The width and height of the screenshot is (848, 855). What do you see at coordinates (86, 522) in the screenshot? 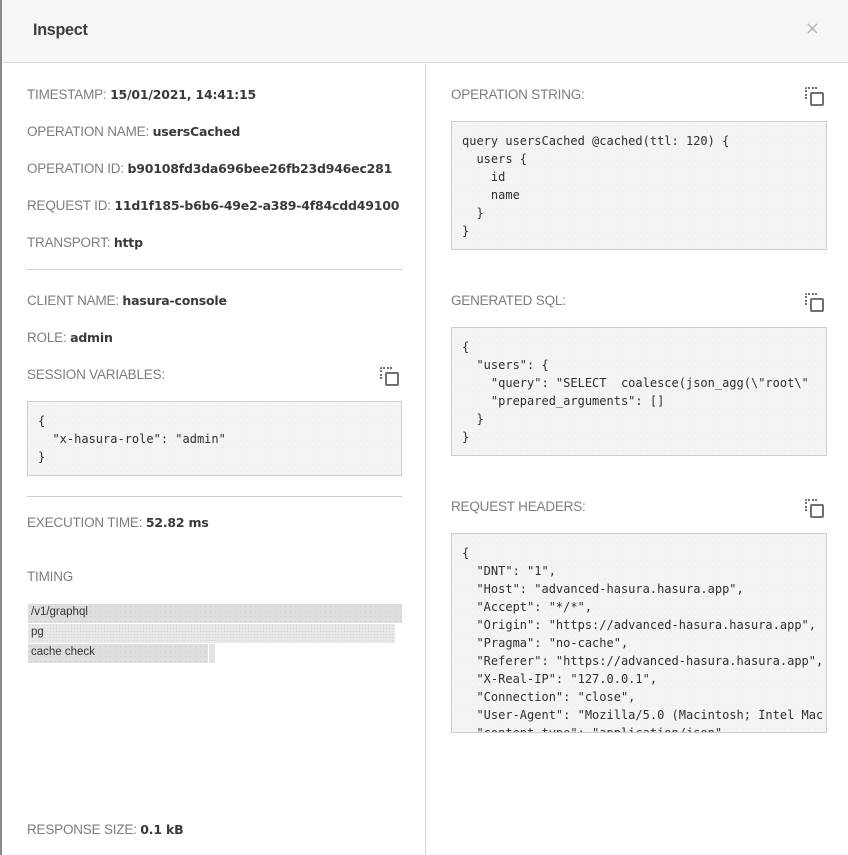
I see `execution-time-label: EXECUTION TIME:` at bounding box center [86, 522].